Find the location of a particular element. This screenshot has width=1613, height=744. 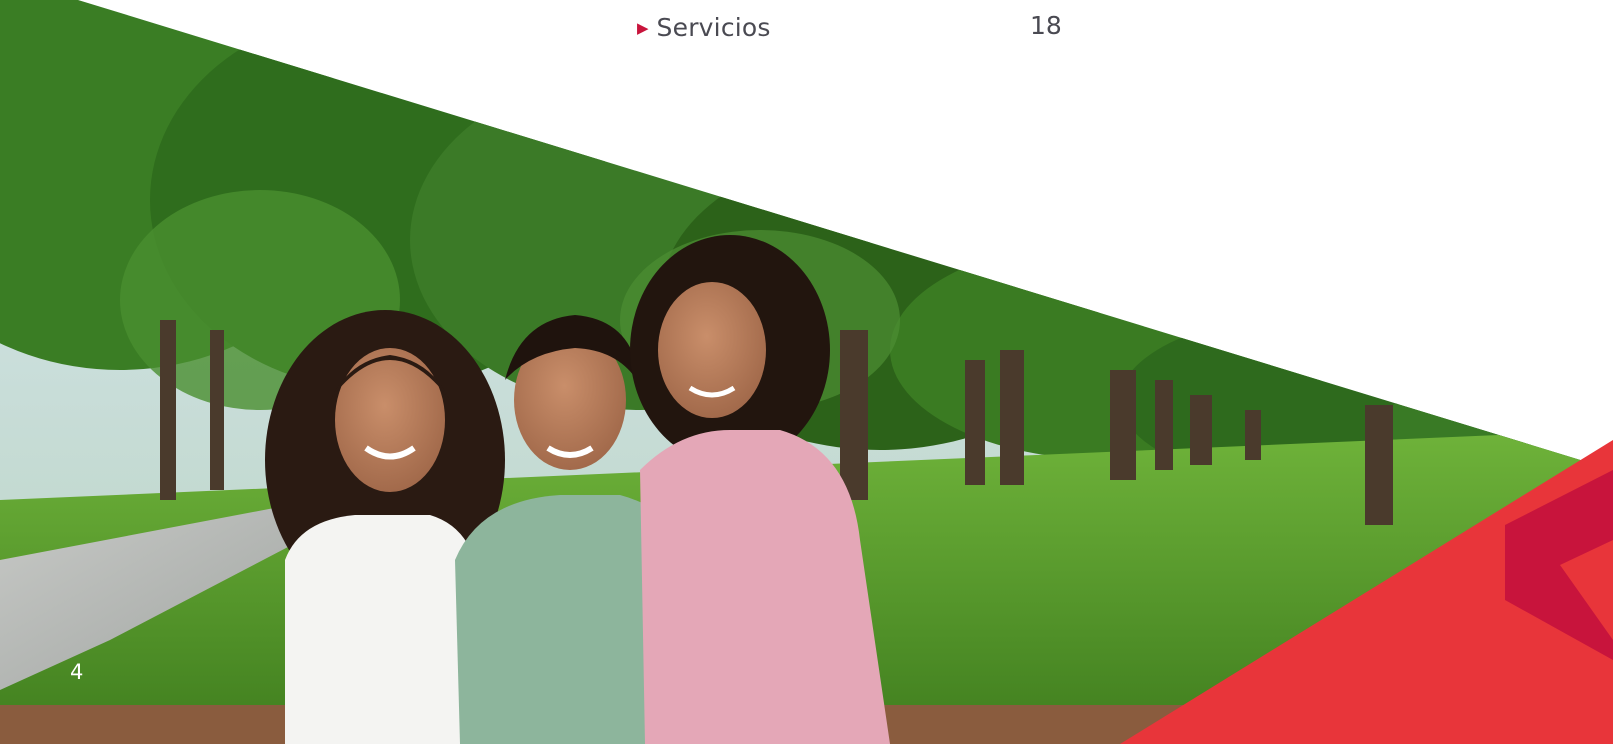

toc-page-number: 18 is located at coordinates (1046, 25).